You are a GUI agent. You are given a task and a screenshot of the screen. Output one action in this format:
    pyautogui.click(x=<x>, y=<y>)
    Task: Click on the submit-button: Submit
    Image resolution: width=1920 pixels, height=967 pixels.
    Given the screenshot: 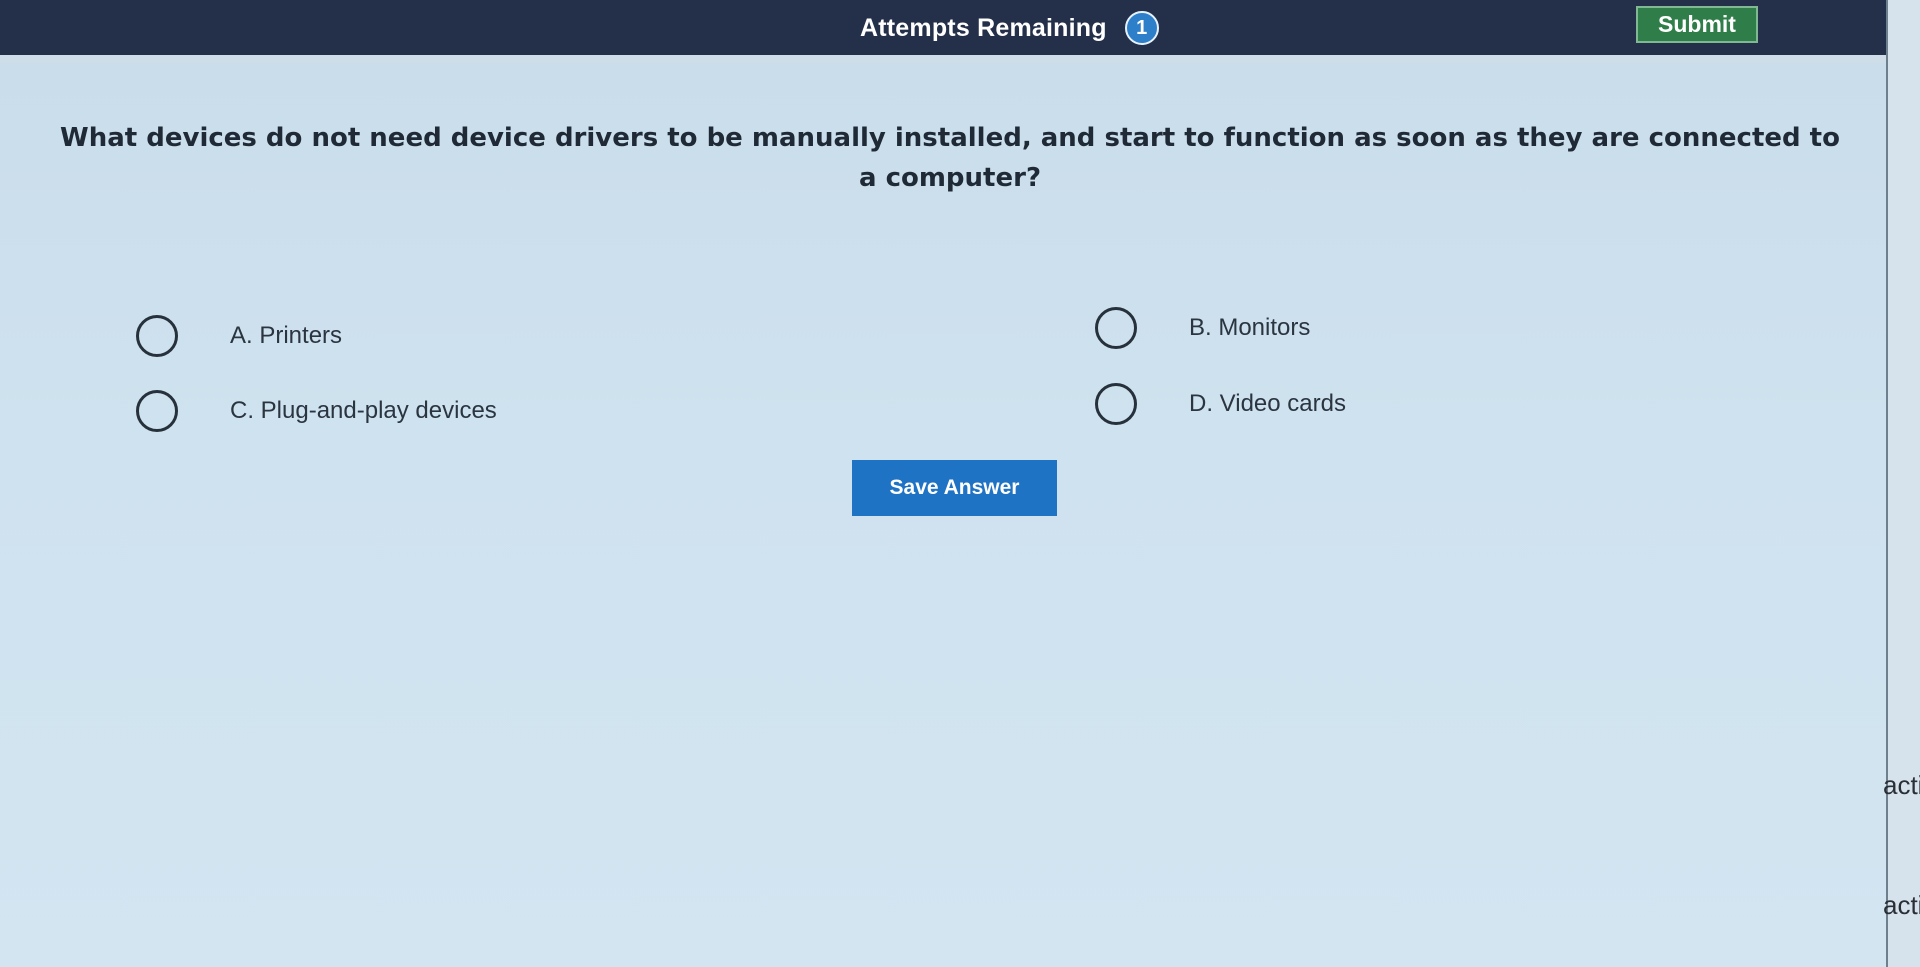 What is the action you would take?
    pyautogui.click(x=1697, y=24)
    